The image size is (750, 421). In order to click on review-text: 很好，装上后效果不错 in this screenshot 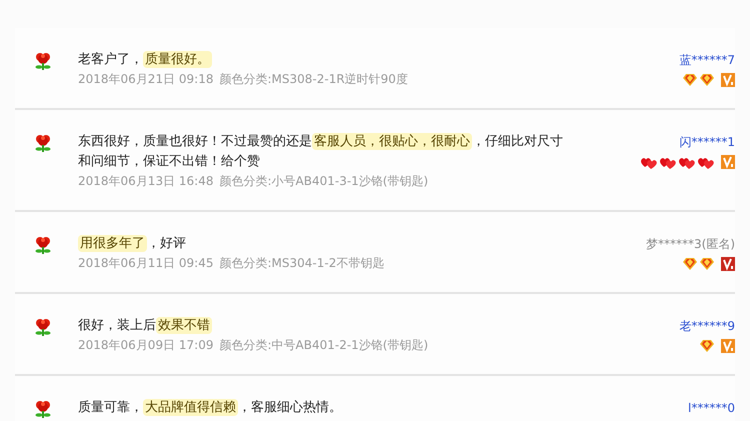, I will do `click(145, 326)`.